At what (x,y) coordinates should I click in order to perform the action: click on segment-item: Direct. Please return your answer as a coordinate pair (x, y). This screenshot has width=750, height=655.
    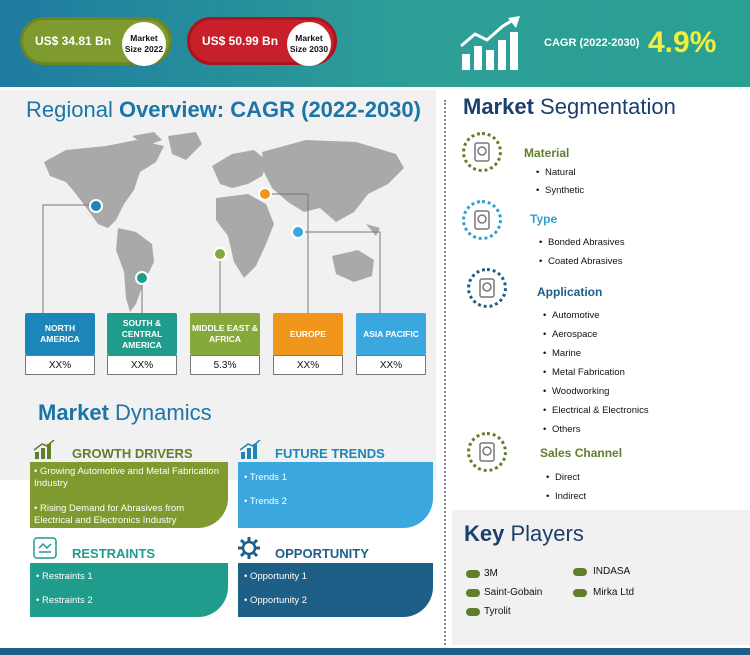
    Looking at the image, I should click on (563, 477).